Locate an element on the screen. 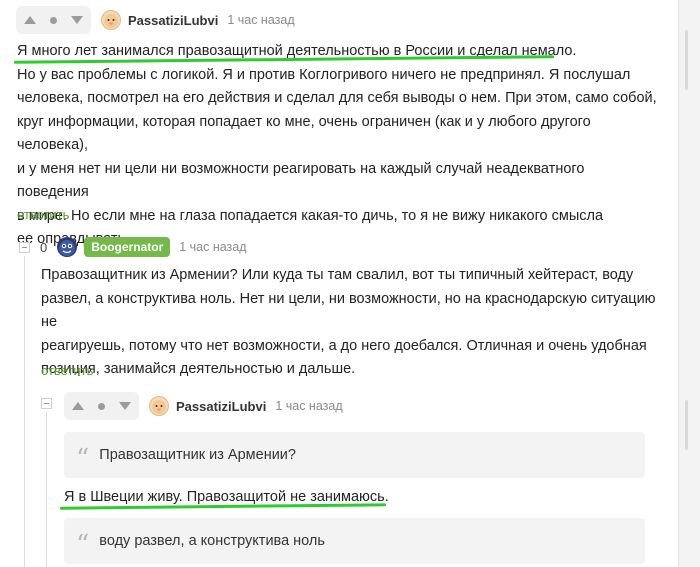  monster-avatar is located at coordinates (67, 247).